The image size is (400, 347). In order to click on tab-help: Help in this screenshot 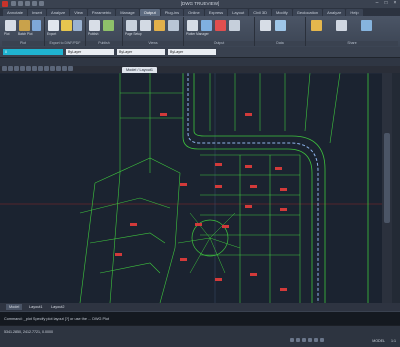, I will do `click(354, 12)`.